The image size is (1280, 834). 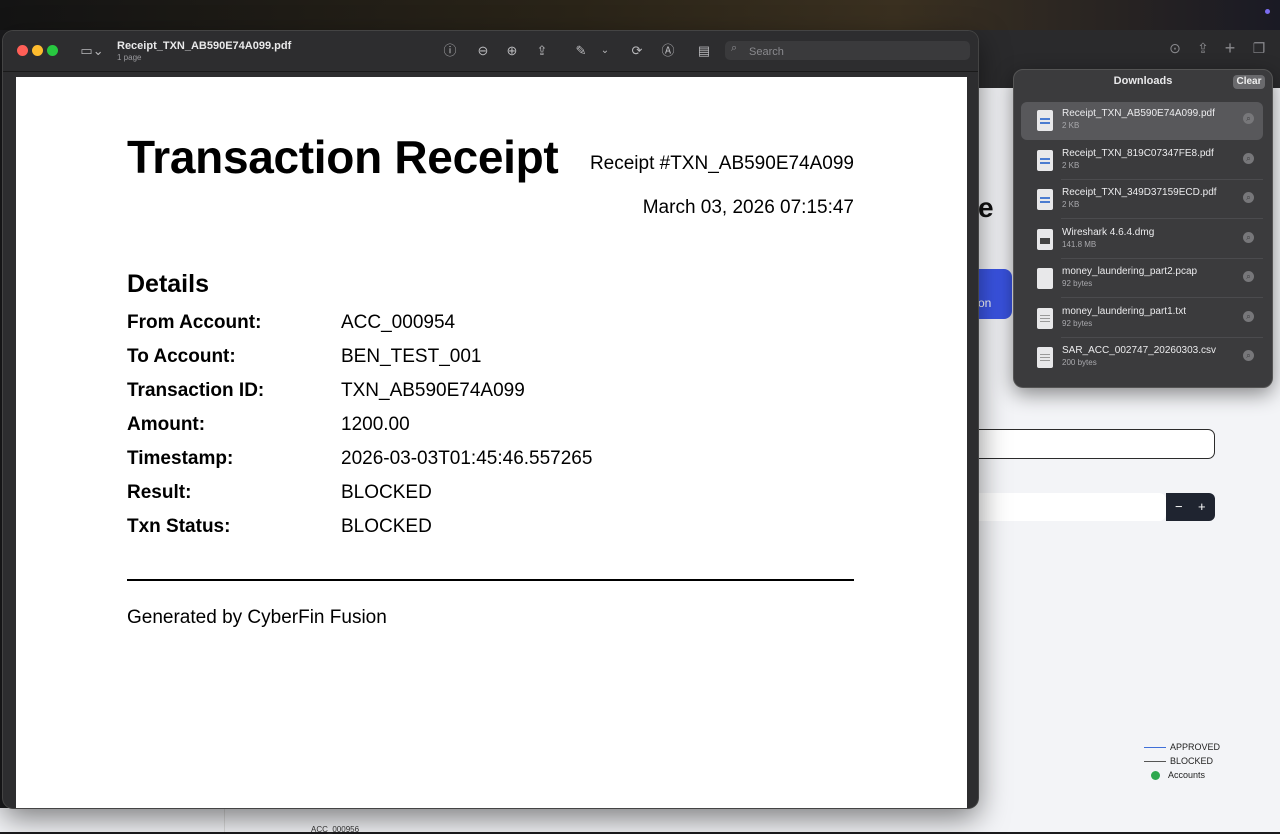 I want to click on detail-label: From Account:, so click(x=194, y=322).